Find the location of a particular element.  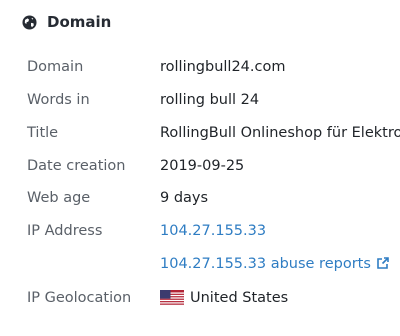

web-age-row: Web age 9 days is located at coordinates (213, 198).